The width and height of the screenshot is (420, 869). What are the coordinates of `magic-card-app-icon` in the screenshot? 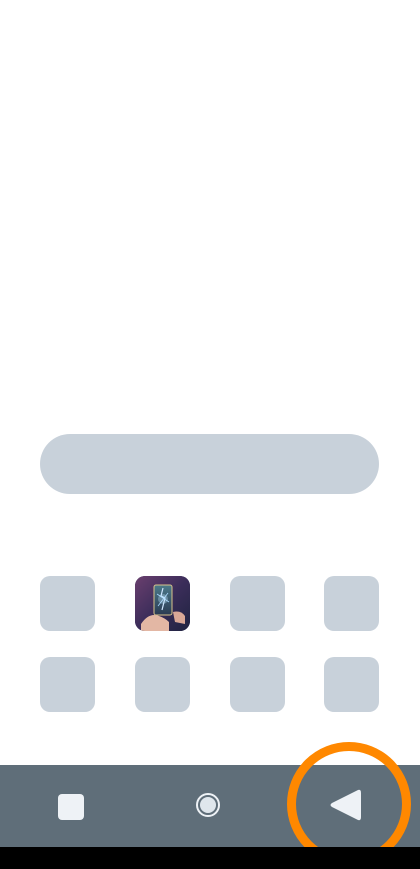 It's located at (162, 603).